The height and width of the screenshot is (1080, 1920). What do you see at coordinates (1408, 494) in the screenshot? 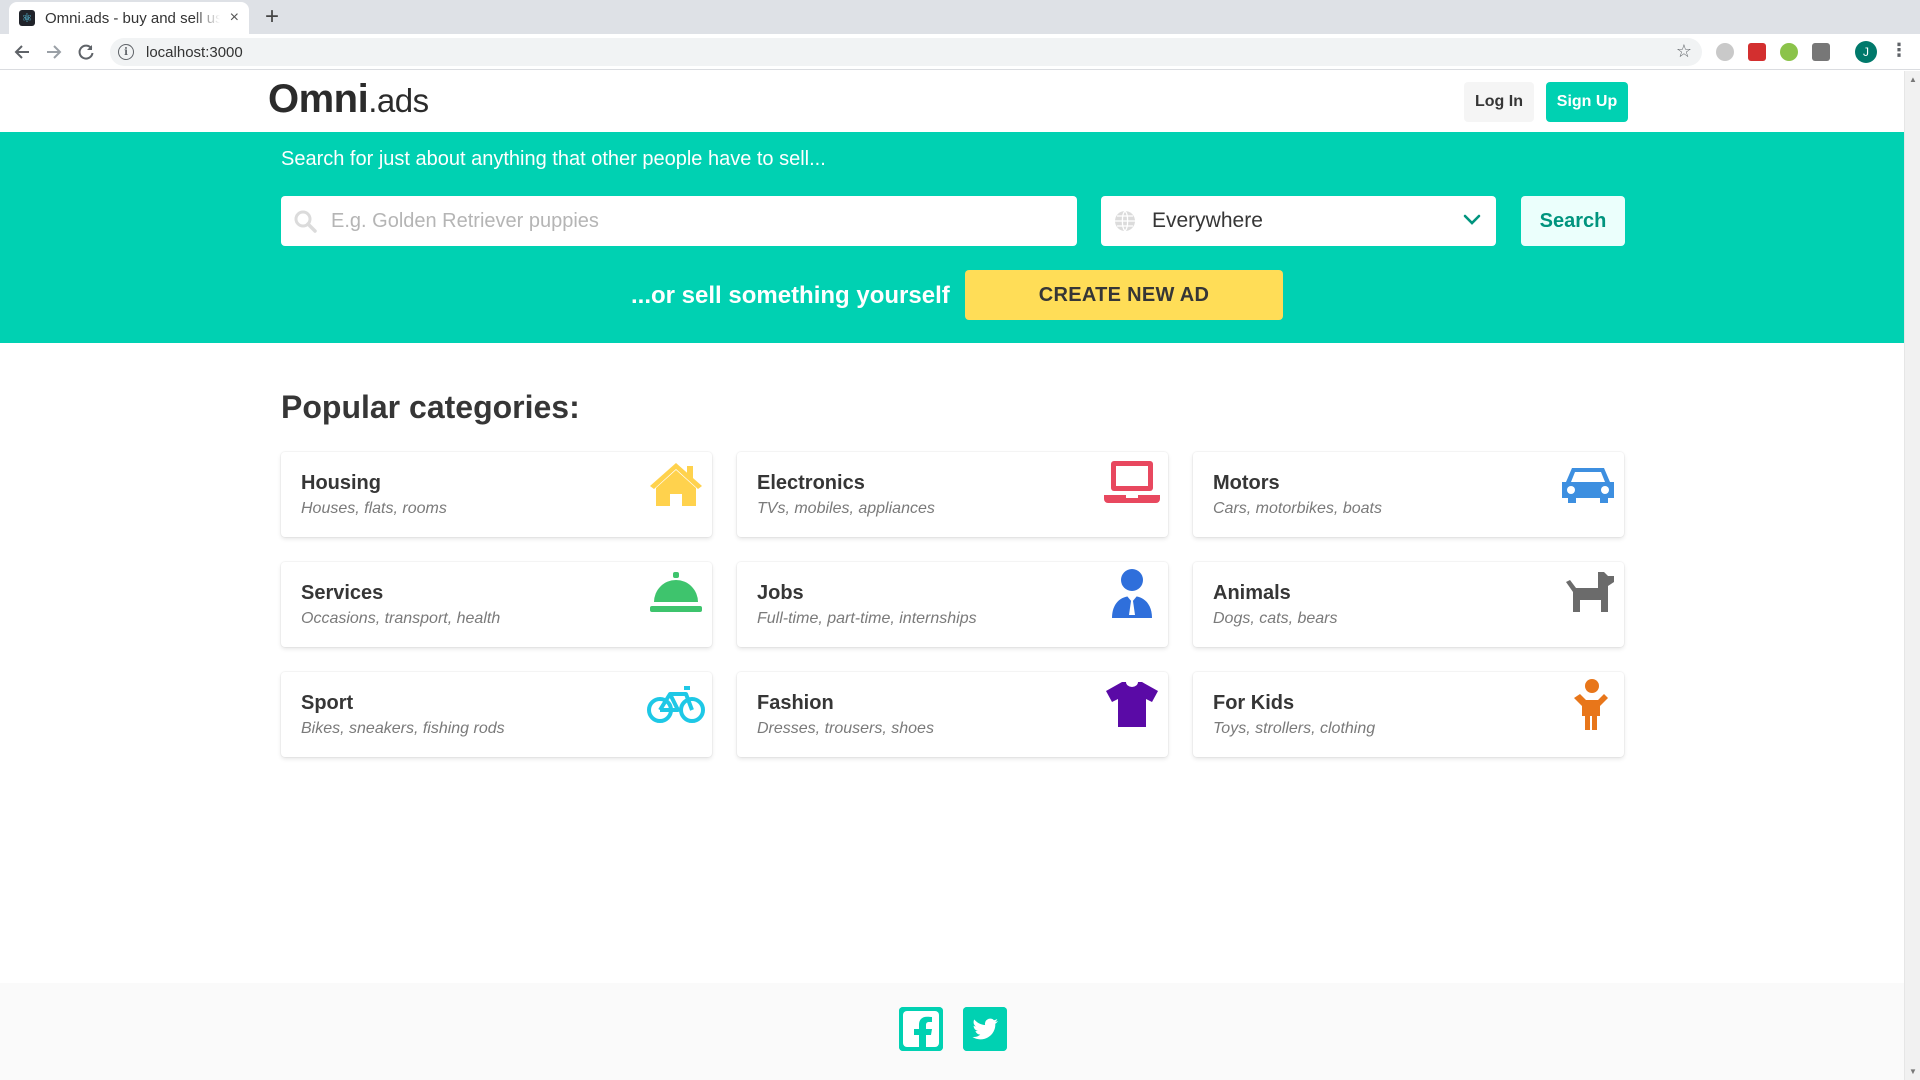
I see `category-card-motors: Motors Cars, motorbikes, boats` at bounding box center [1408, 494].